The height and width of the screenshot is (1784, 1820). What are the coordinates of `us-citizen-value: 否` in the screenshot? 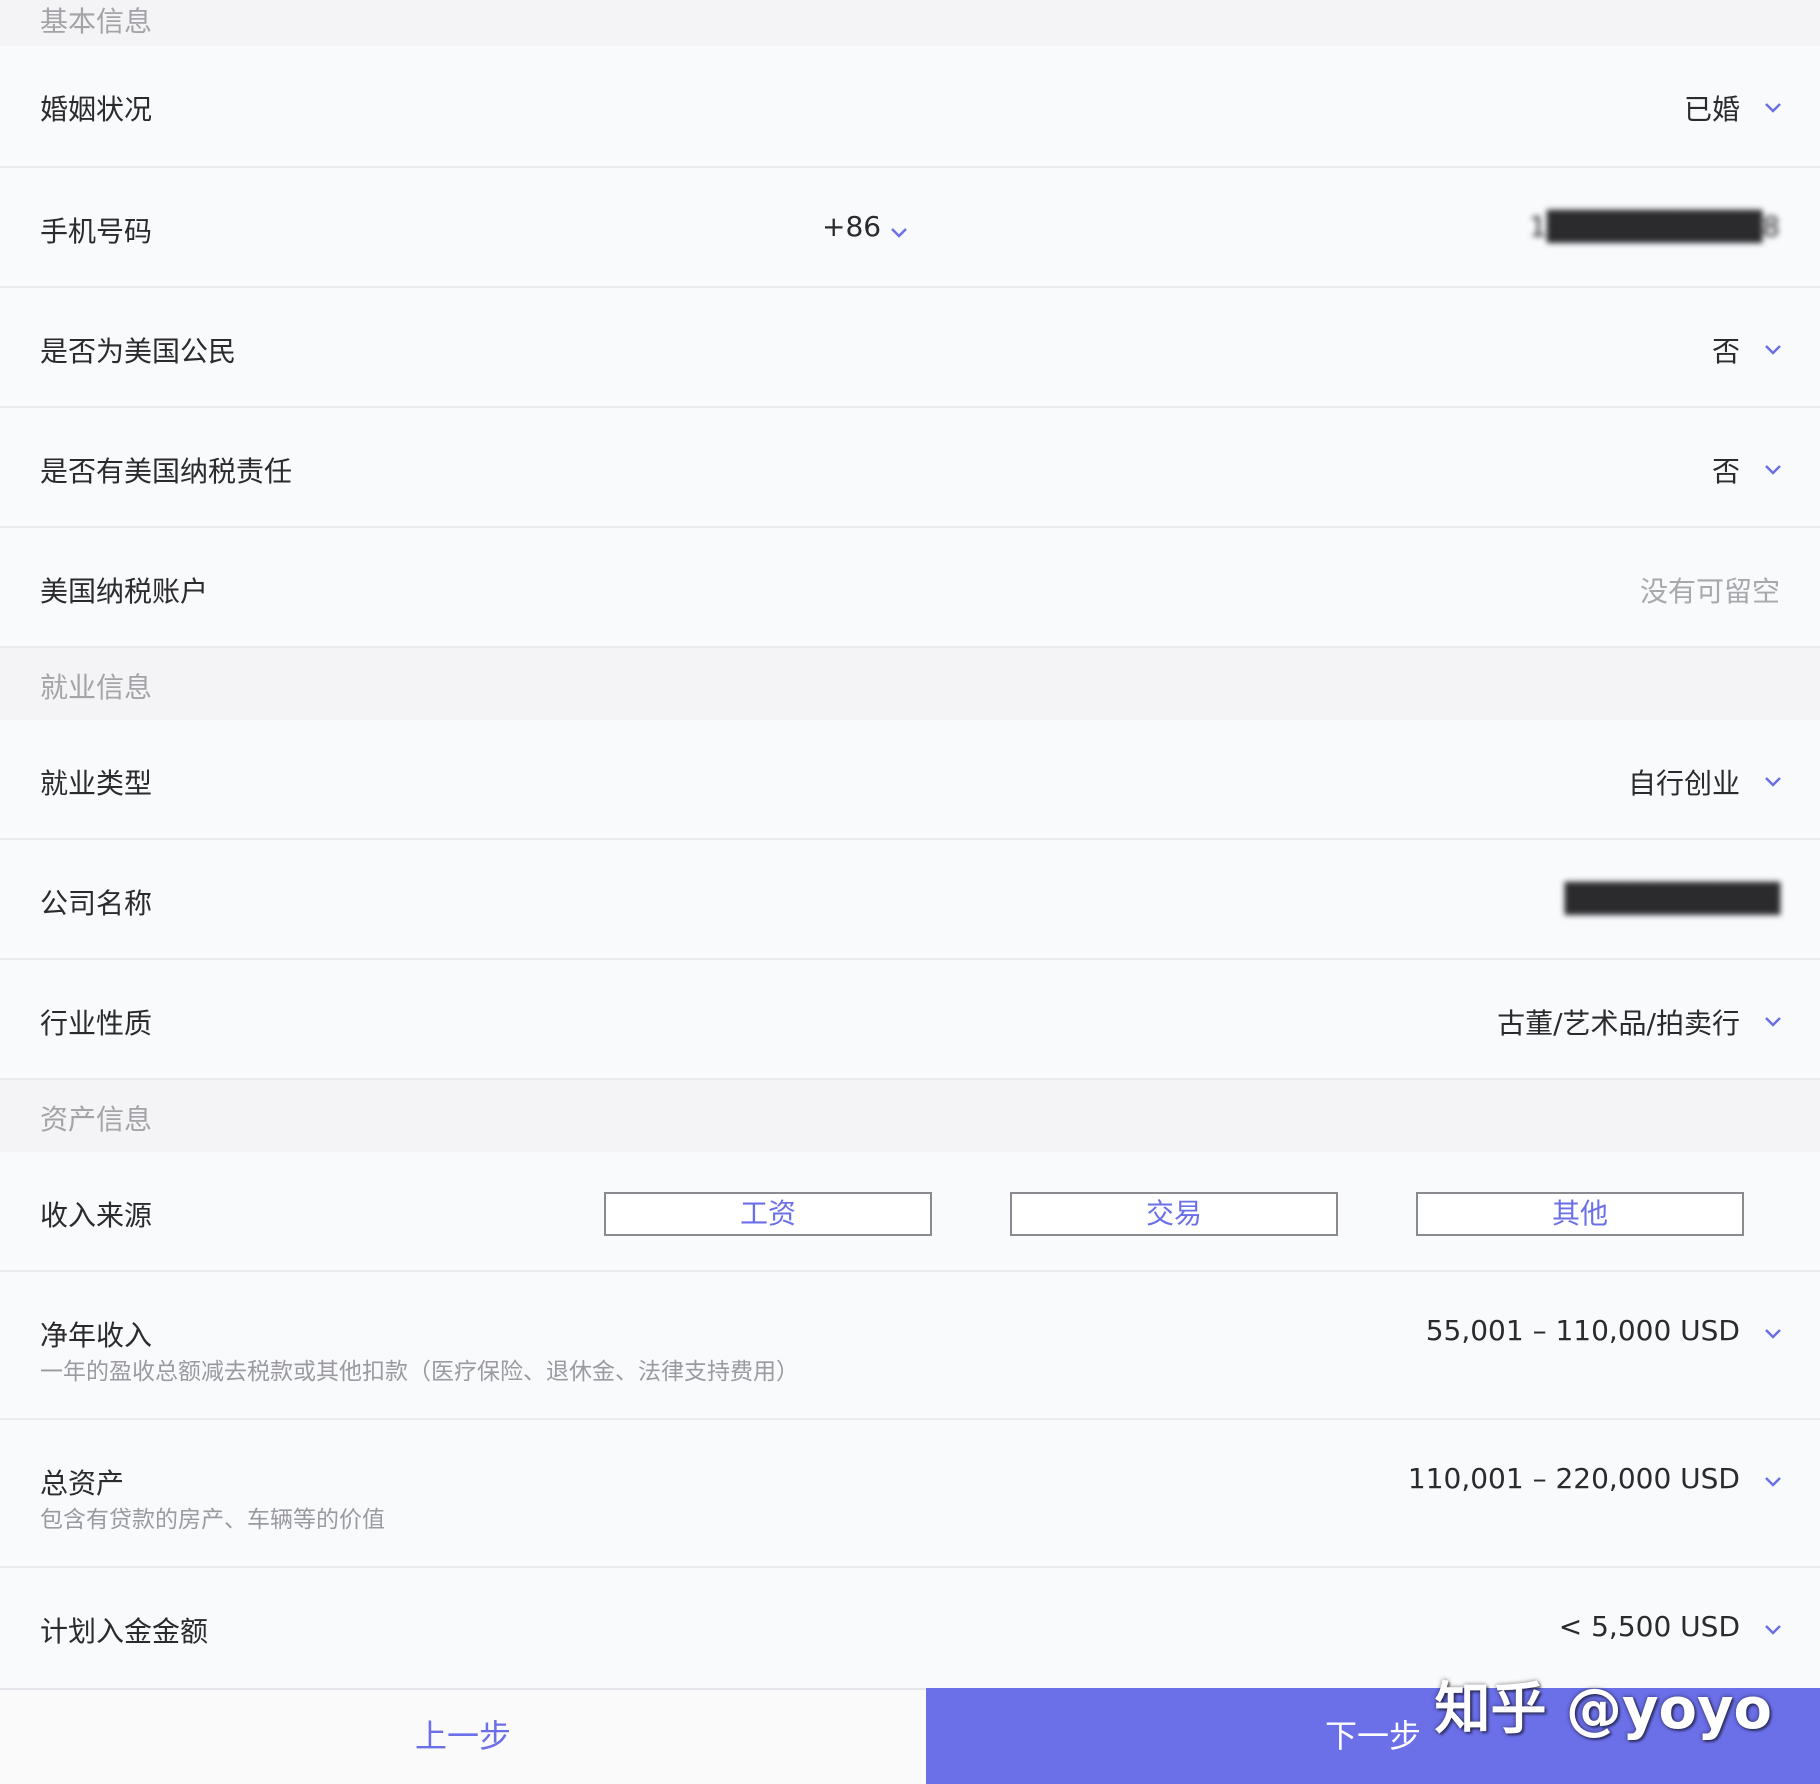 It's located at (1726, 350).